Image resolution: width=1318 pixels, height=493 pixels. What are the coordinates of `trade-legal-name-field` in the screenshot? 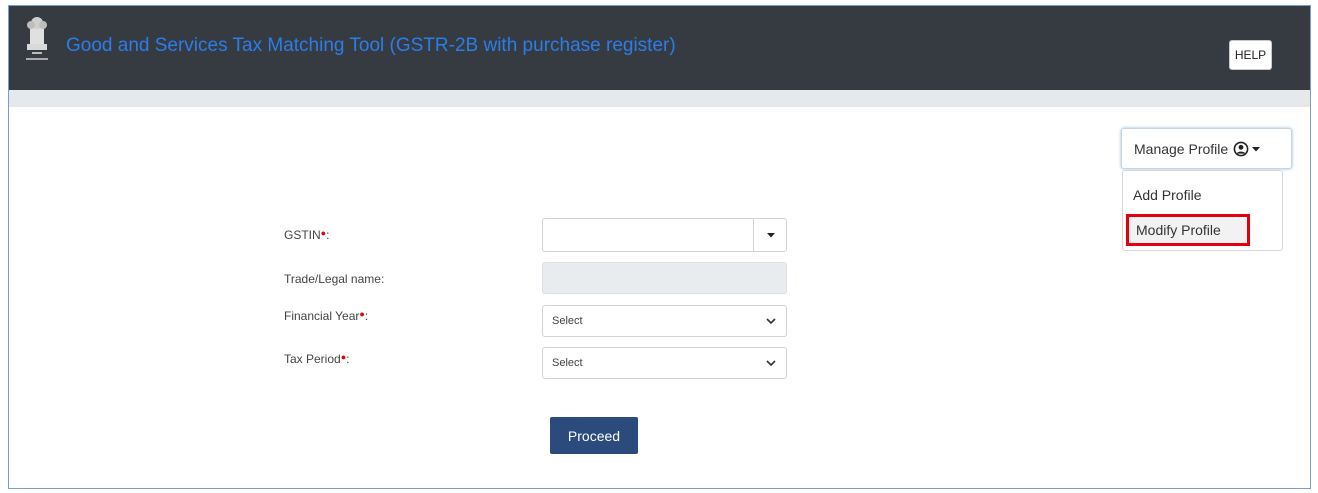 It's located at (664, 278).